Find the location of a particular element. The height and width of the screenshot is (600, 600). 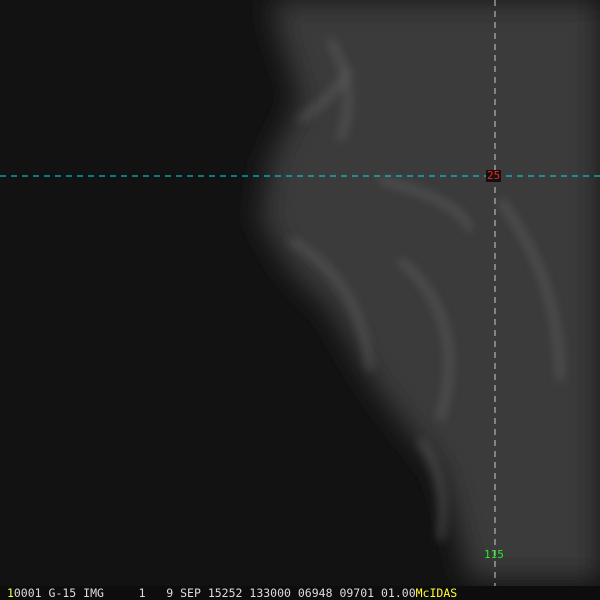

image-date: 9 SEP 15252 is located at coordinates (204, 593).